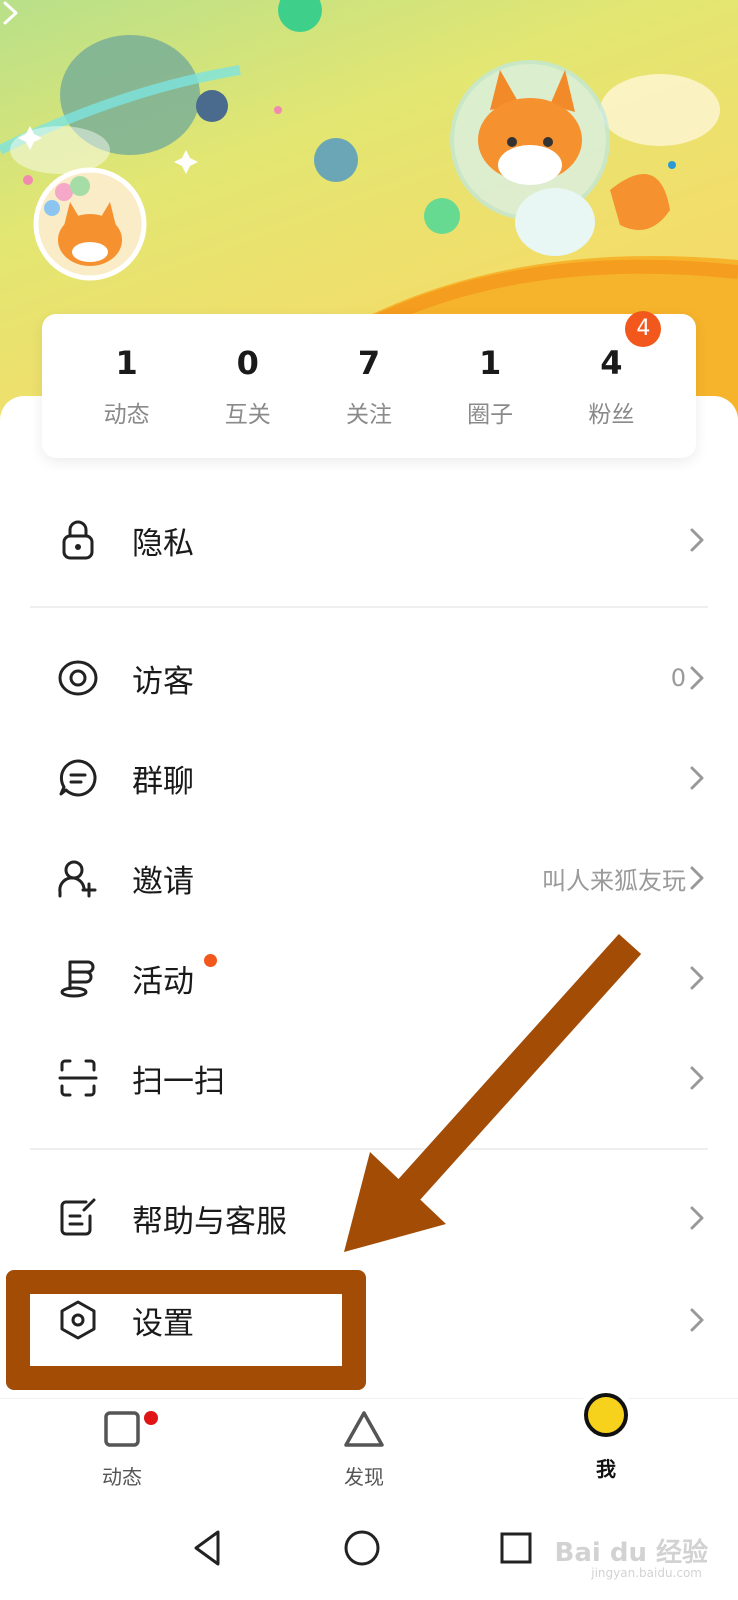 This screenshot has height=1600, width=738. Describe the element at coordinates (151, 1418) in the screenshot. I see `feed-new-dot` at that location.